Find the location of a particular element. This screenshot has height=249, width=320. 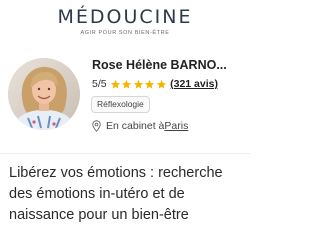

logo-text-pre: M is located at coordinates (66, 17).